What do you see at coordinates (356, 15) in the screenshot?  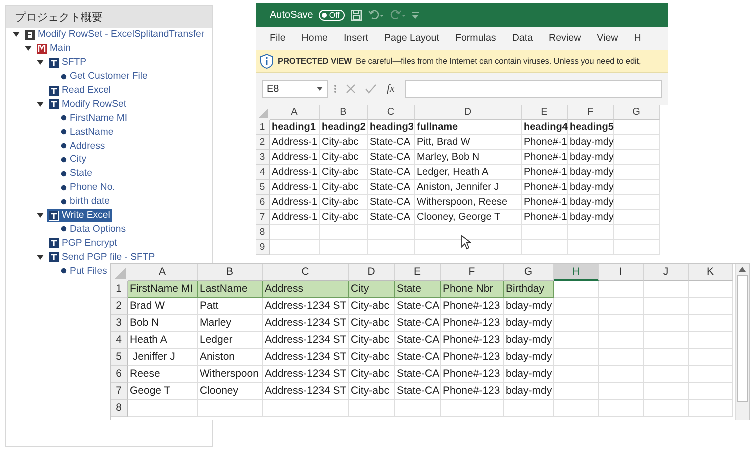 I see `save-icon` at bounding box center [356, 15].